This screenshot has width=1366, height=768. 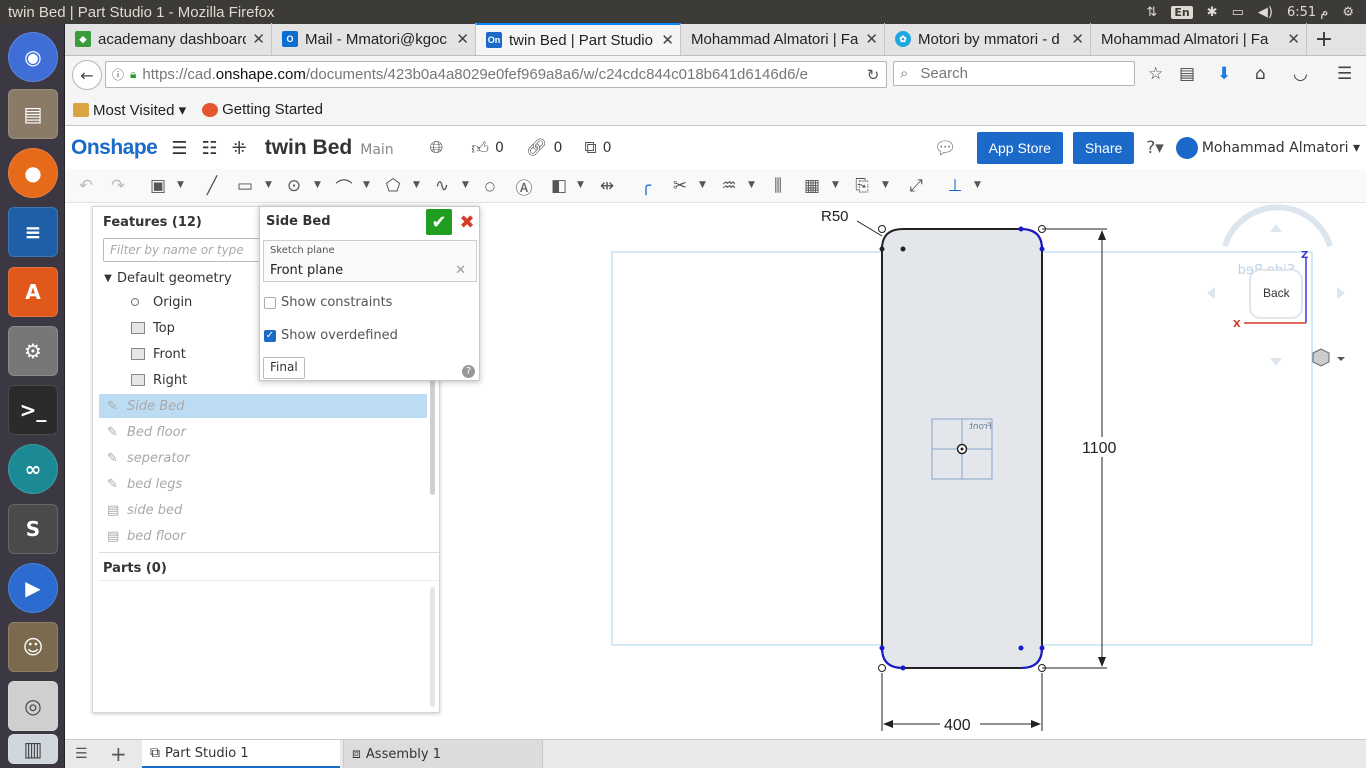 What do you see at coordinates (1014, 73) in the screenshot?
I see `search-box: ⌕ Search` at bounding box center [1014, 73].